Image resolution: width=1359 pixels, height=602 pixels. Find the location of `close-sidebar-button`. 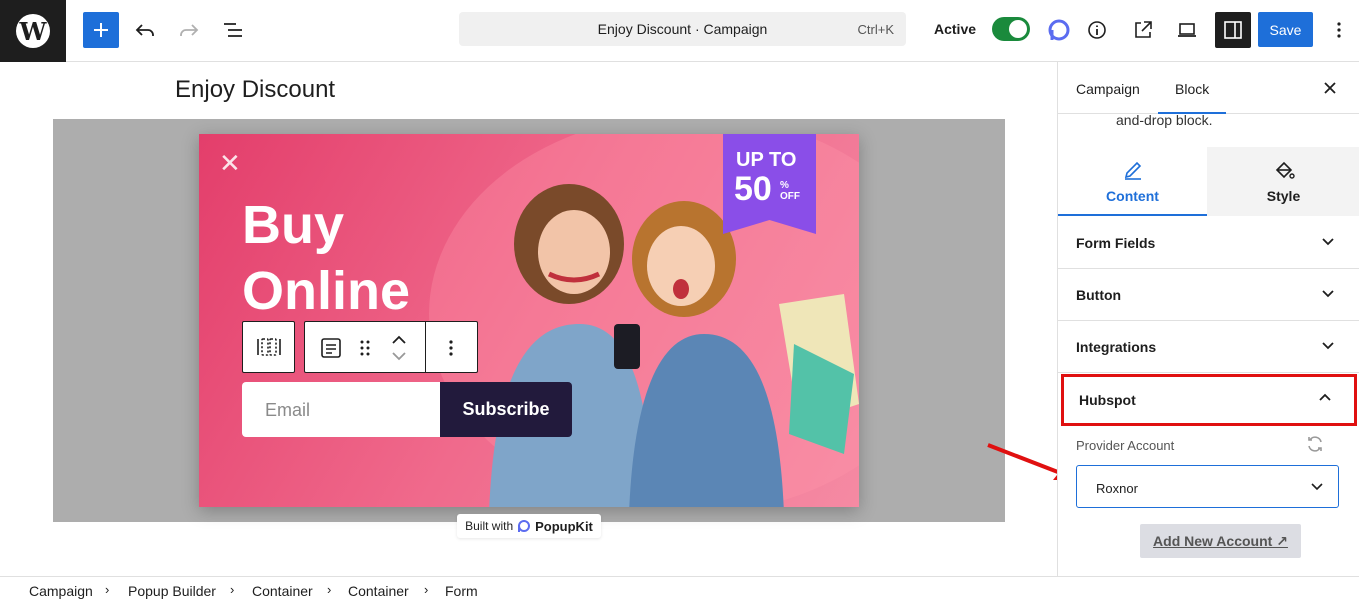

close-sidebar-button is located at coordinates (1330, 88).